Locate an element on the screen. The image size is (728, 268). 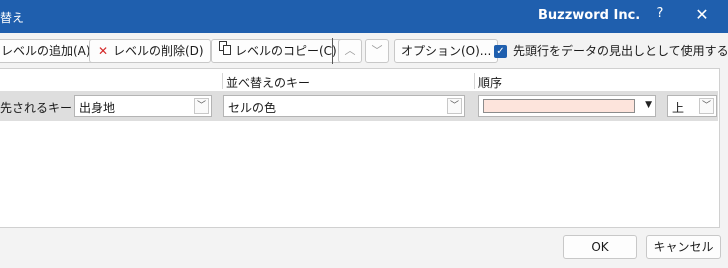
column-select-value: 出身地 is located at coordinates (97, 108).